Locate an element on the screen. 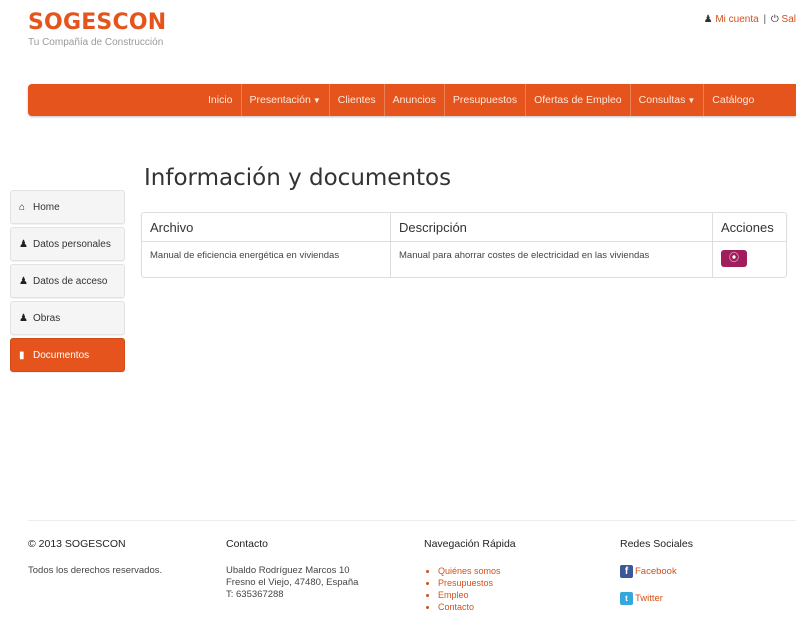 This screenshot has width=796, height=626. nav-label: Clientes is located at coordinates (356, 100).